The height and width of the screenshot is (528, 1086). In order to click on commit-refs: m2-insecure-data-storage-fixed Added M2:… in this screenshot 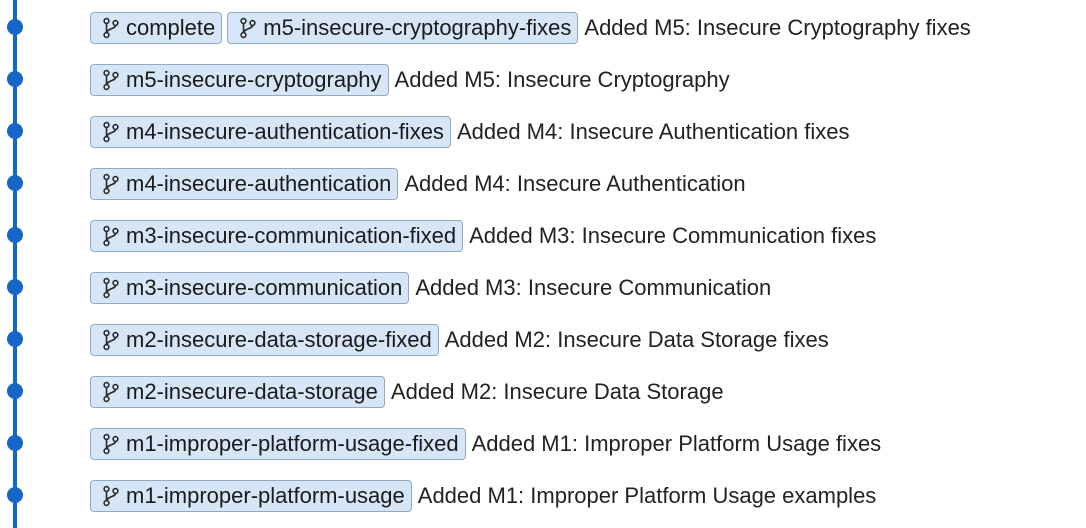, I will do `click(459, 340)`.